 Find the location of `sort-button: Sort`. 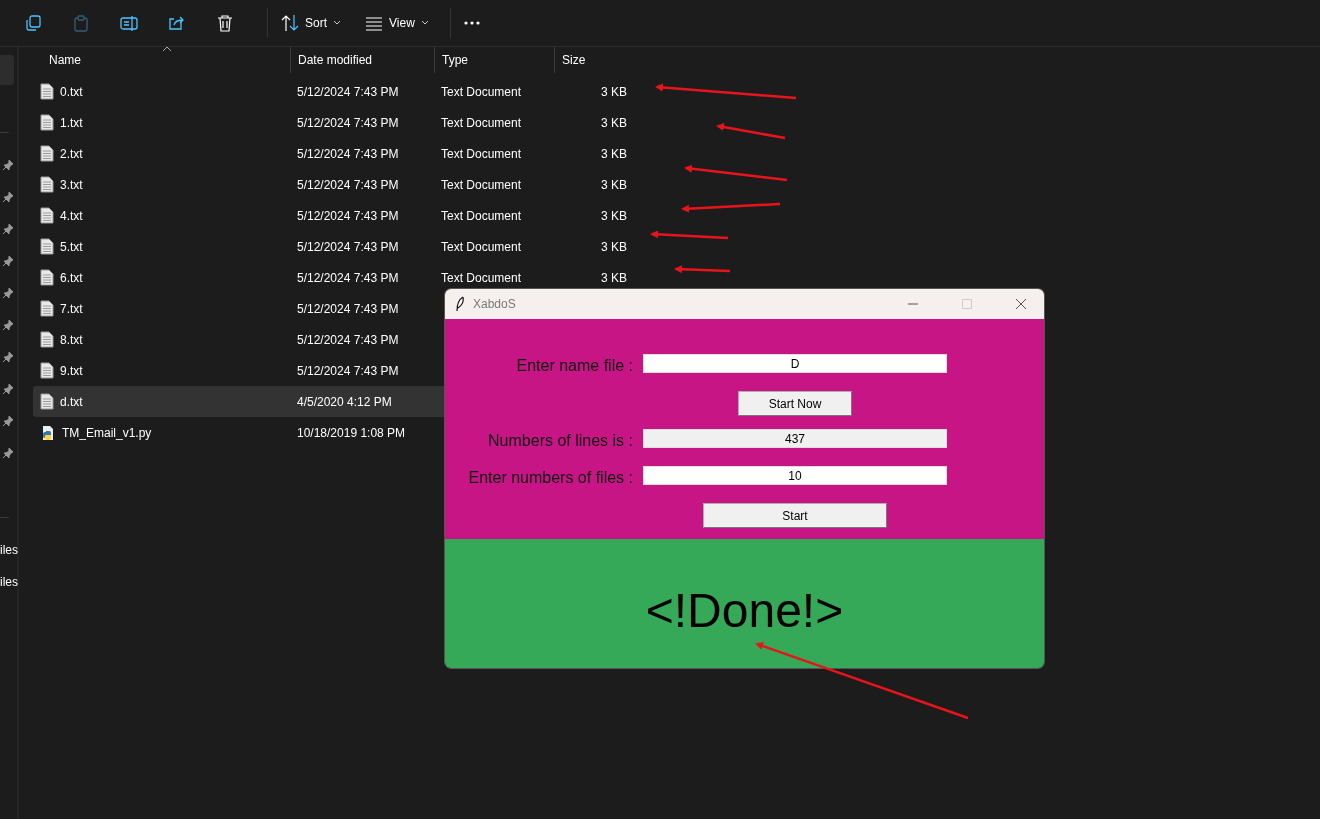

sort-button: Sort is located at coordinates (311, 23).